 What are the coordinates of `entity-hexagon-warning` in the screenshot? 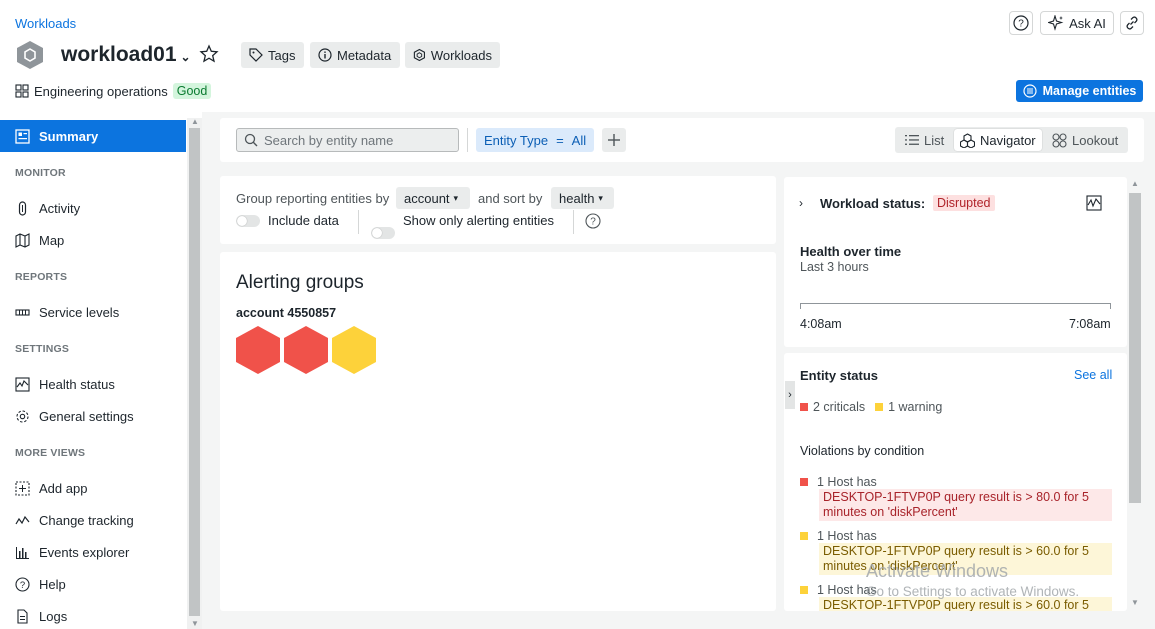 It's located at (354, 350).